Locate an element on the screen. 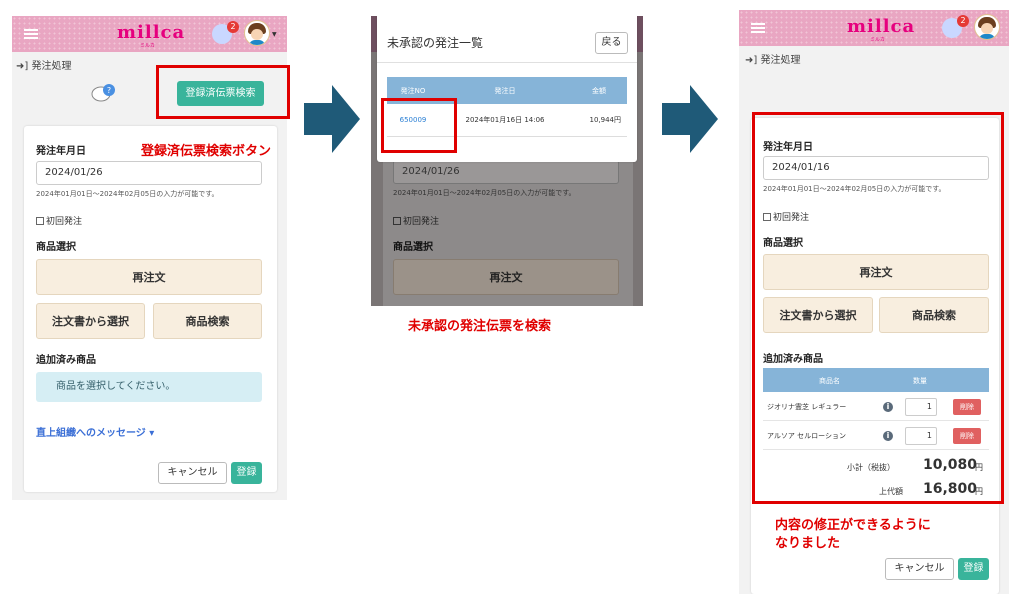 The image size is (1024, 598). order-date-cell: 2024年01月16日 14:06 is located at coordinates (505, 120).